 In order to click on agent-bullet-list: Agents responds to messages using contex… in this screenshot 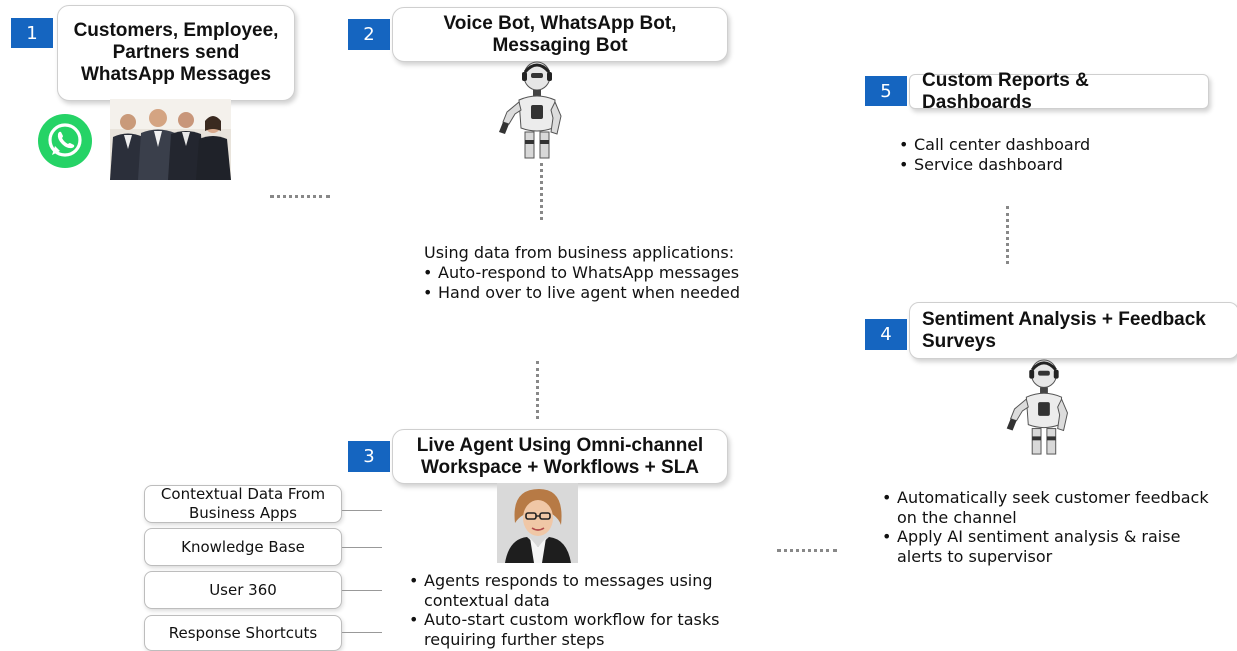, I will do `click(571, 610)`.